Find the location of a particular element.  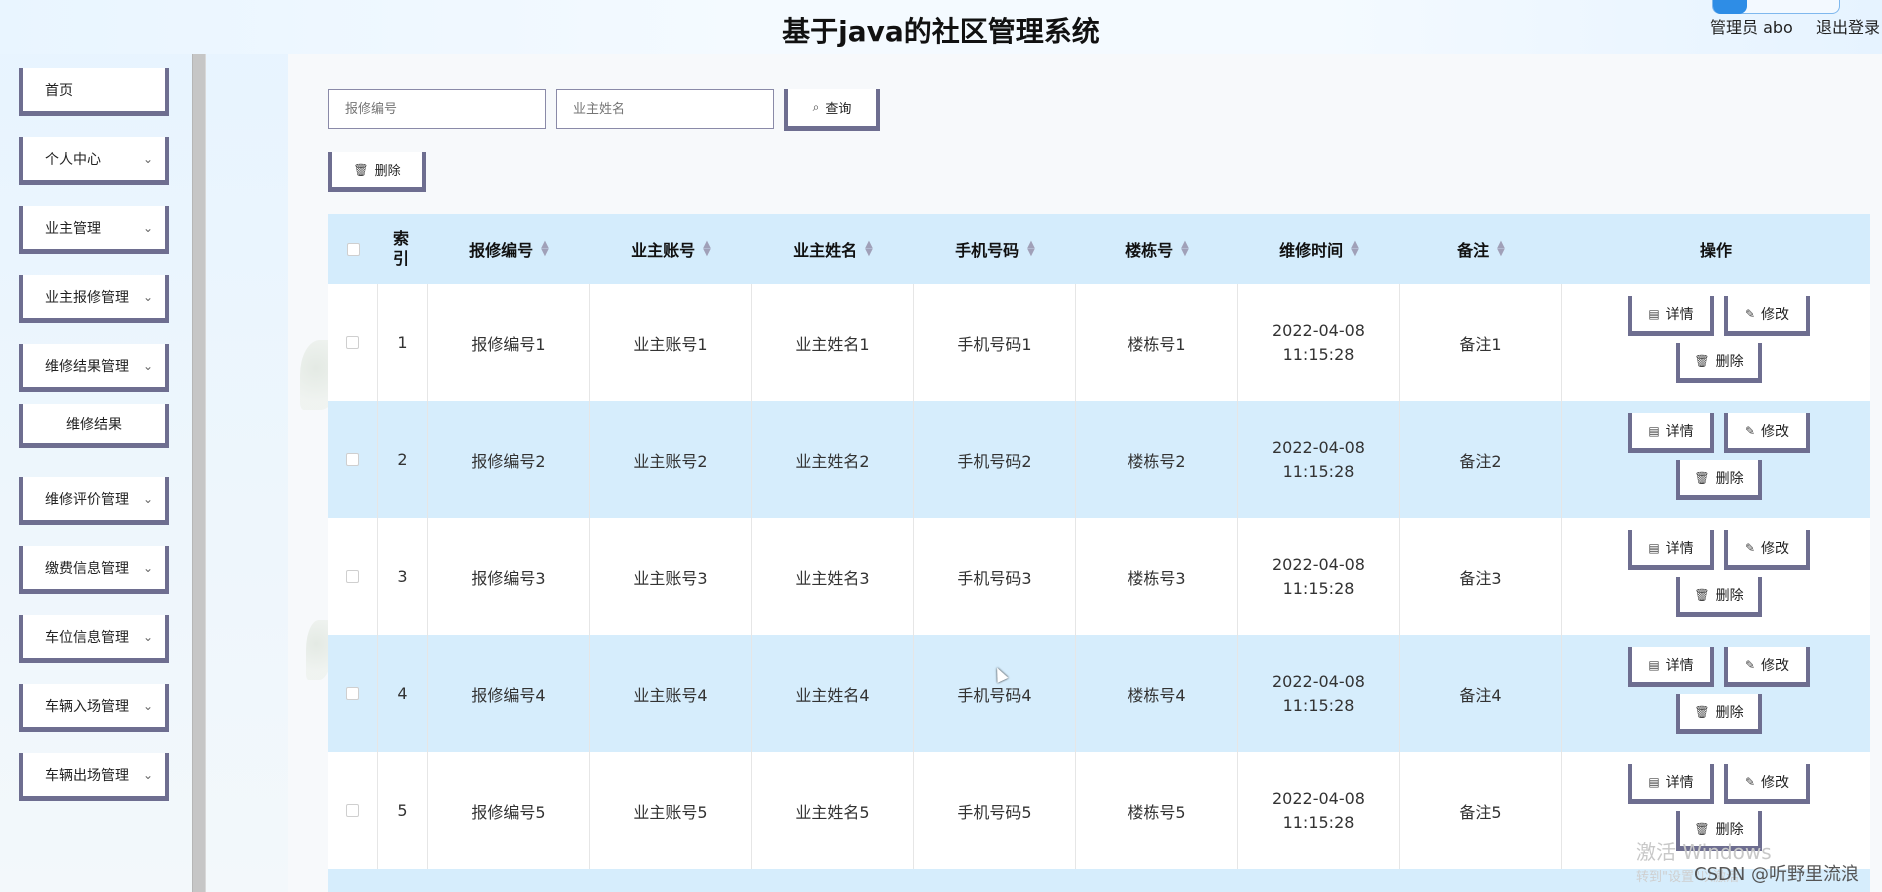

sidebar-item-repair-evaluation-management: 维修评价管理 ⌄ is located at coordinates (94, 501).